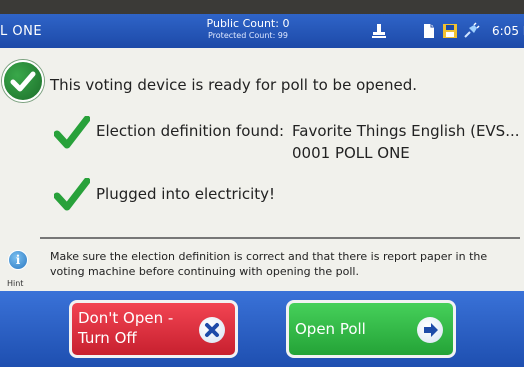 The image size is (524, 367). What do you see at coordinates (430, 330) in the screenshot?
I see `arrow-right-icon` at bounding box center [430, 330].